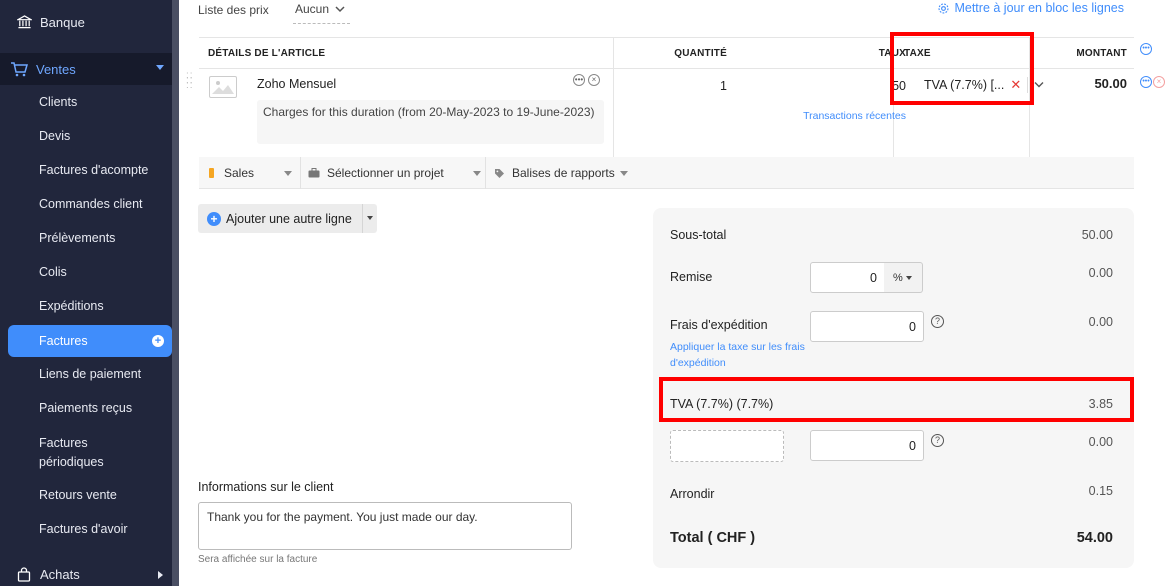 The width and height of the screenshot is (1173, 586). Describe the element at coordinates (53, 272) in the screenshot. I see `sidebar-item-label: Colis` at that location.